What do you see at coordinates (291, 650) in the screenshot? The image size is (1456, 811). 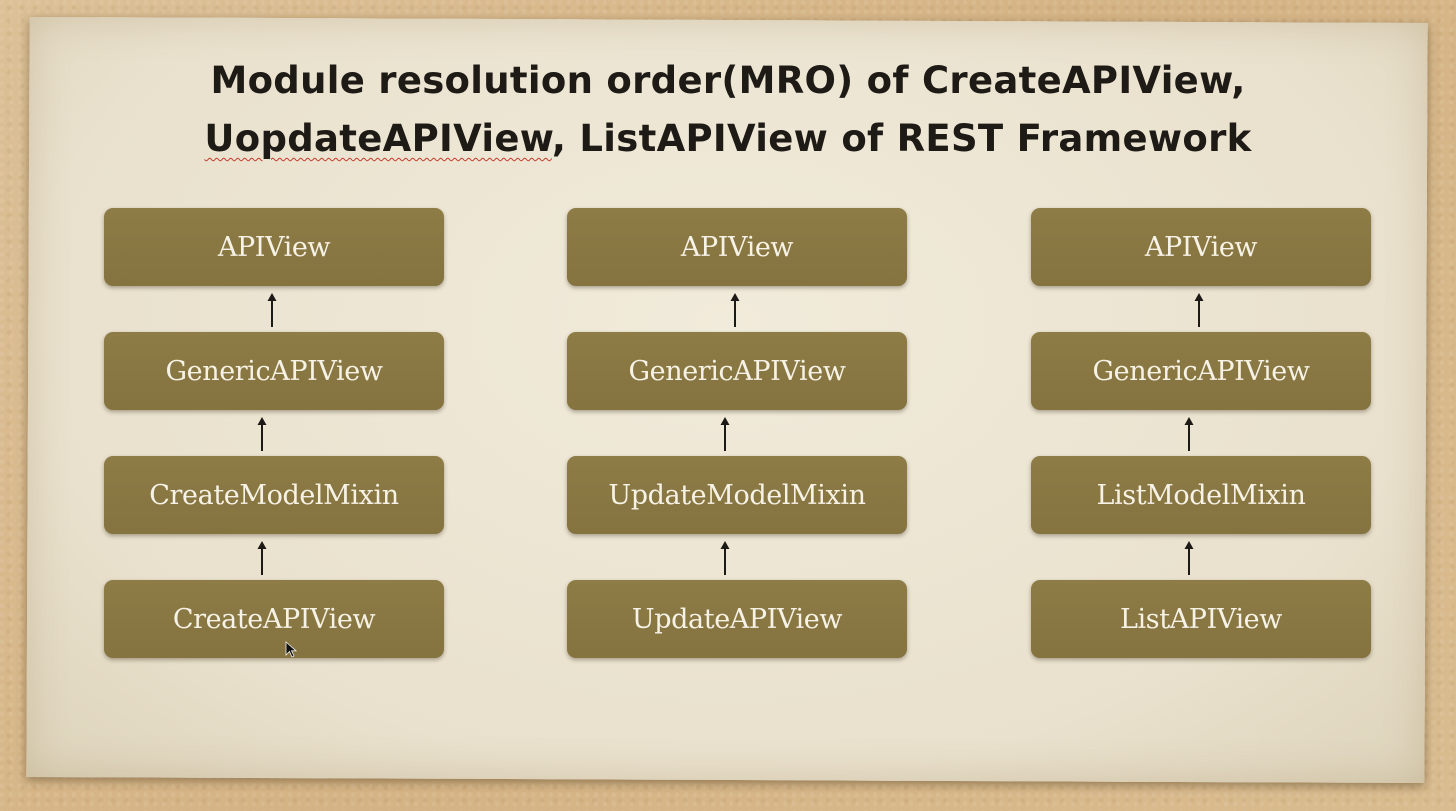 I see `mouse-cursor-icon` at bounding box center [291, 650].